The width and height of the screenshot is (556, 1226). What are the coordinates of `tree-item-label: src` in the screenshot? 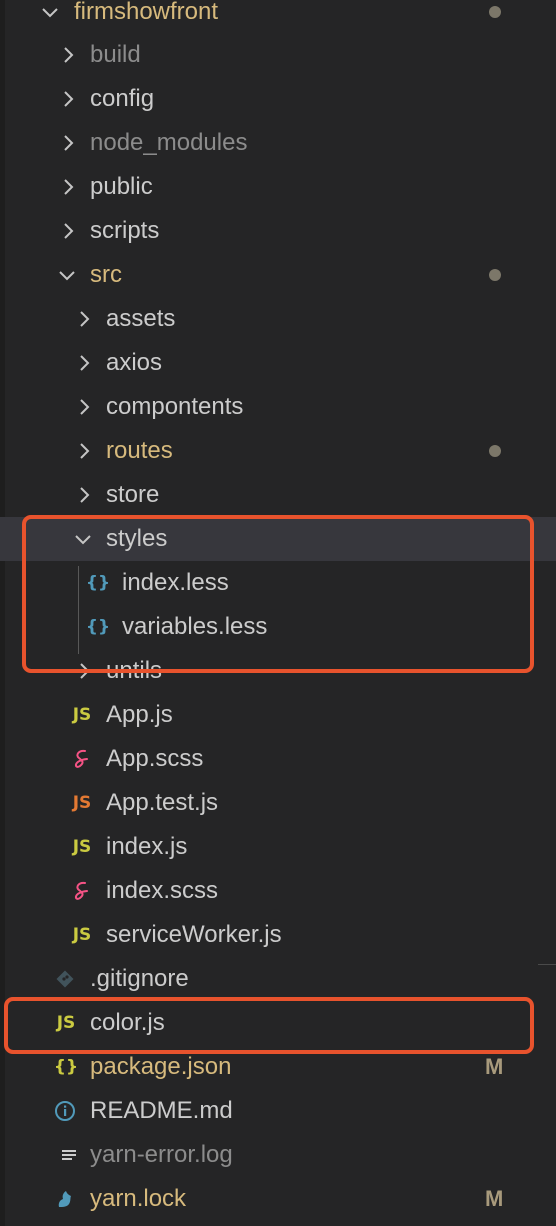 It's located at (106, 274).